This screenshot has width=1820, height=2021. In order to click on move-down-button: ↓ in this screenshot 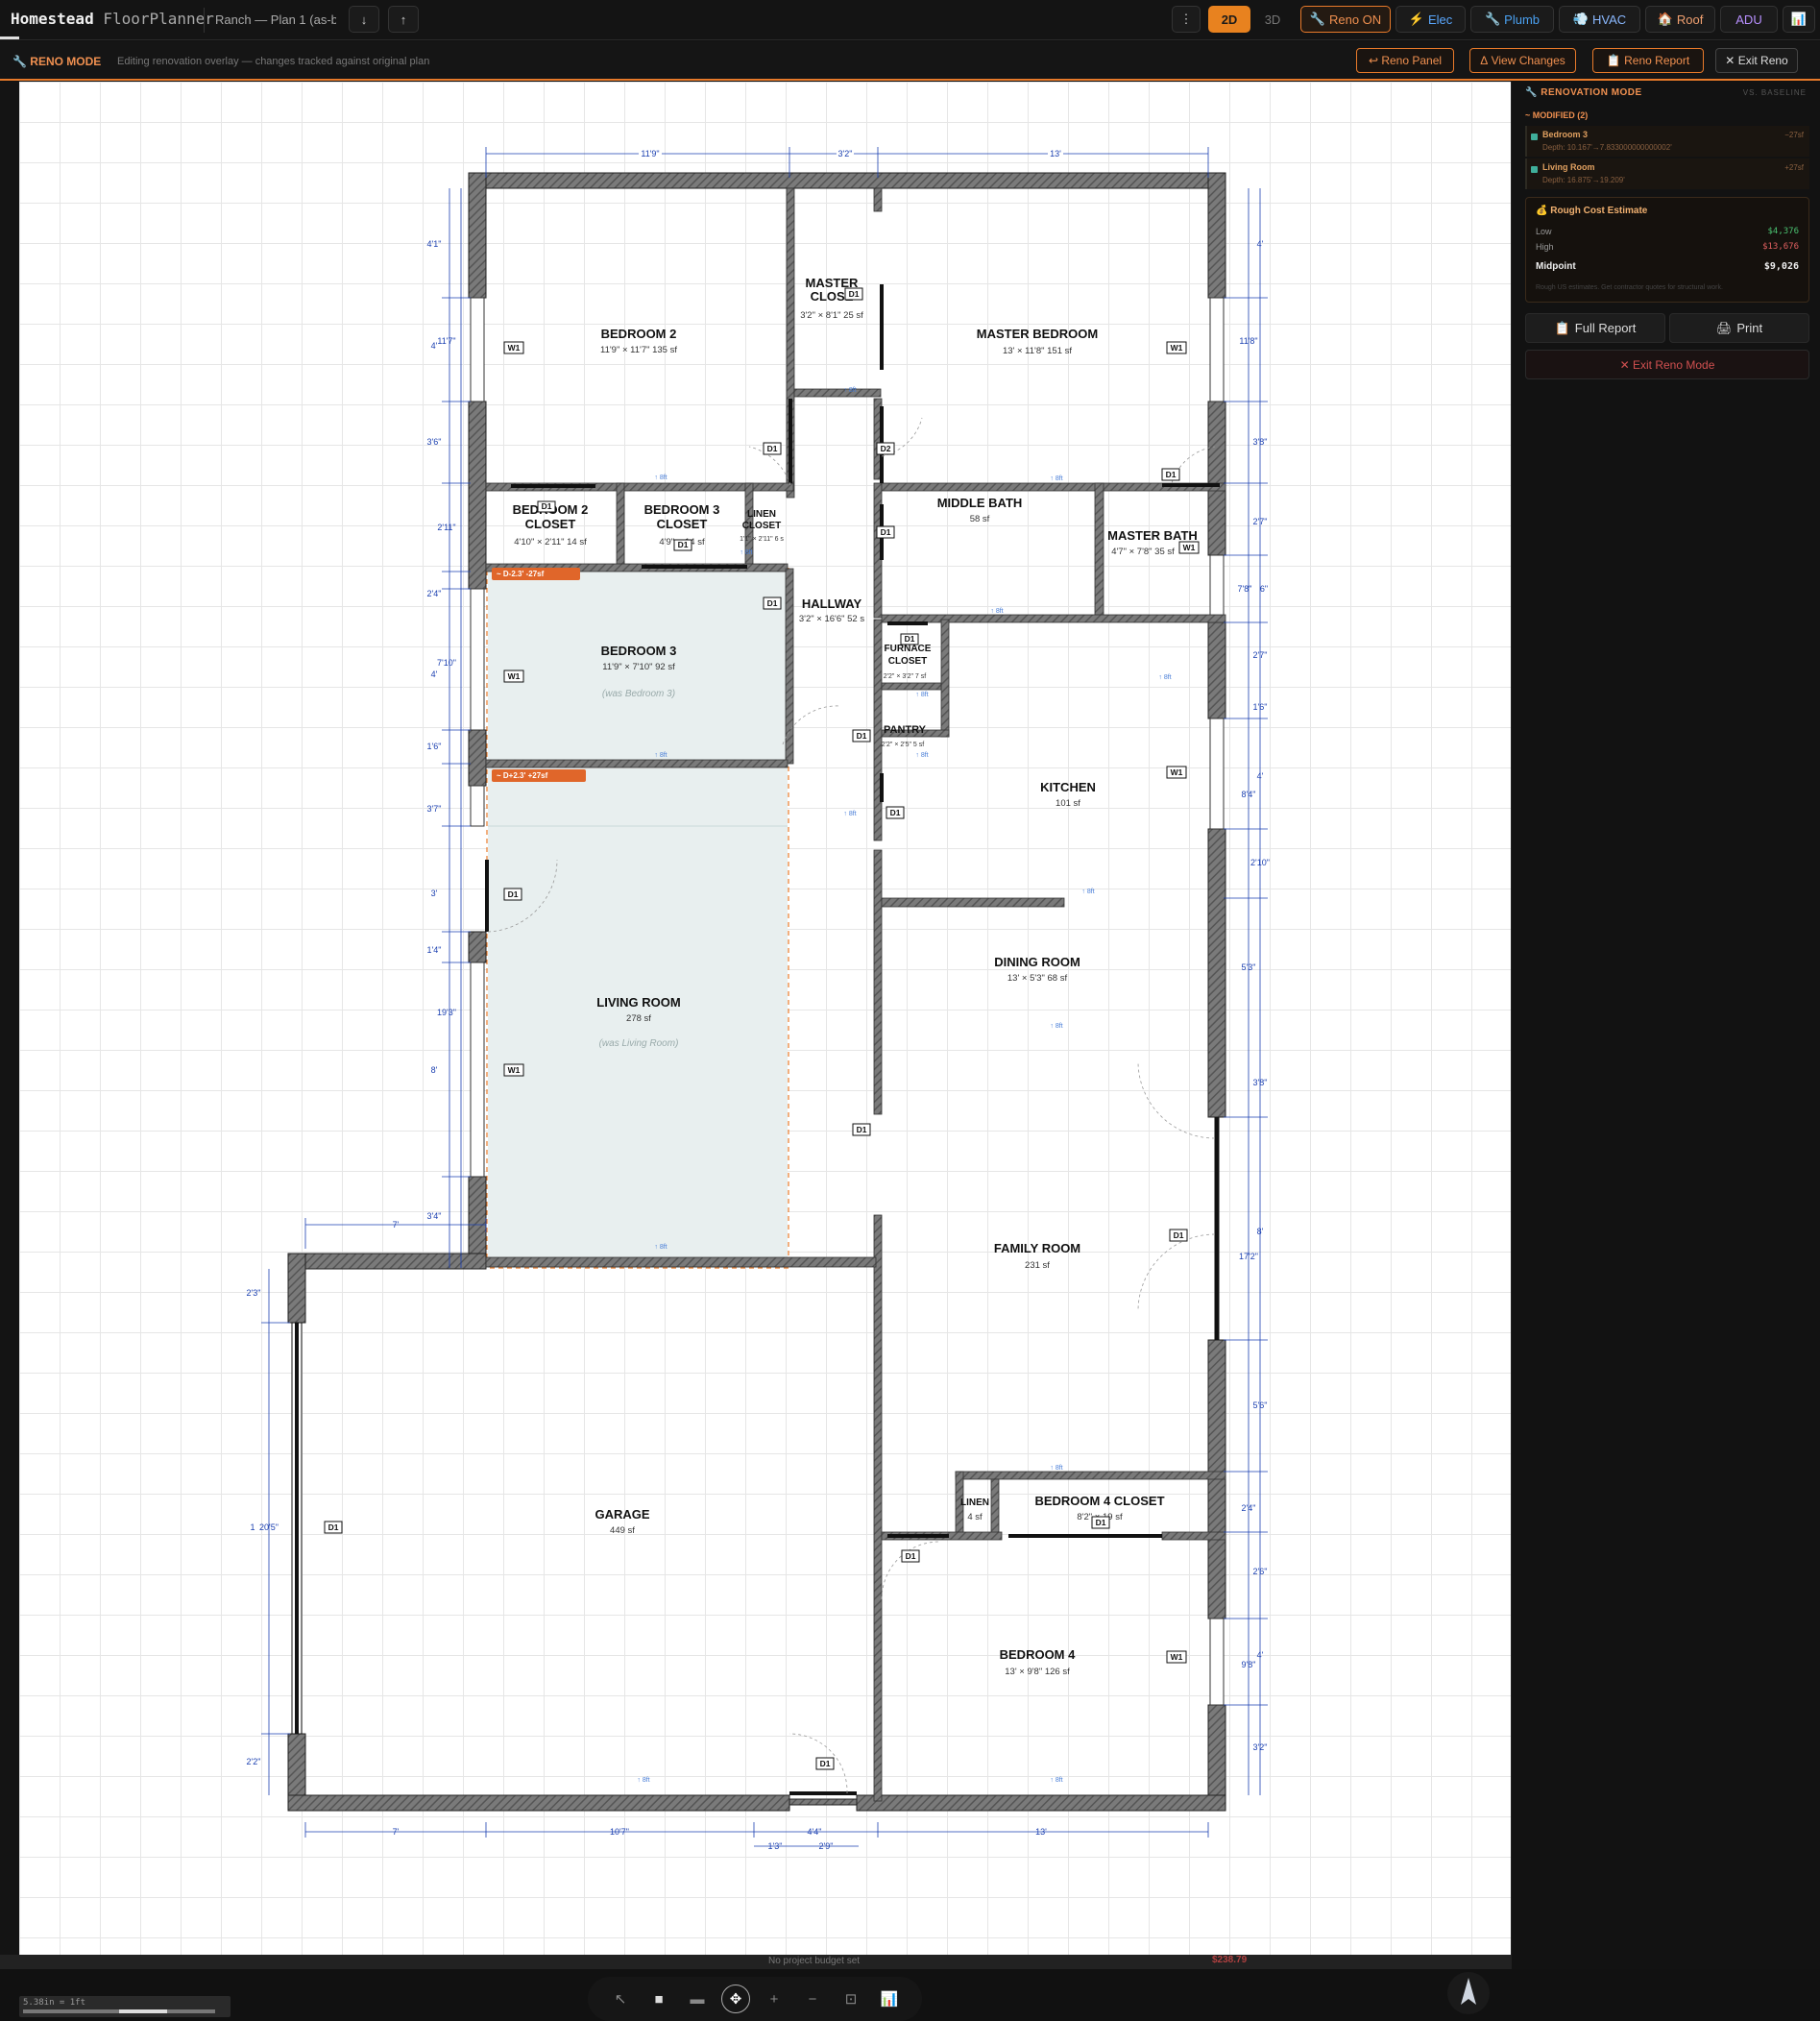, I will do `click(364, 19)`.